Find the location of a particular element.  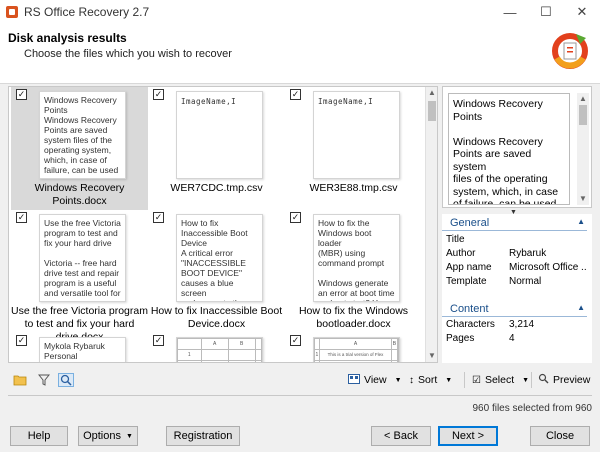

preview-label: Preview is located at coordinates (572, 380).